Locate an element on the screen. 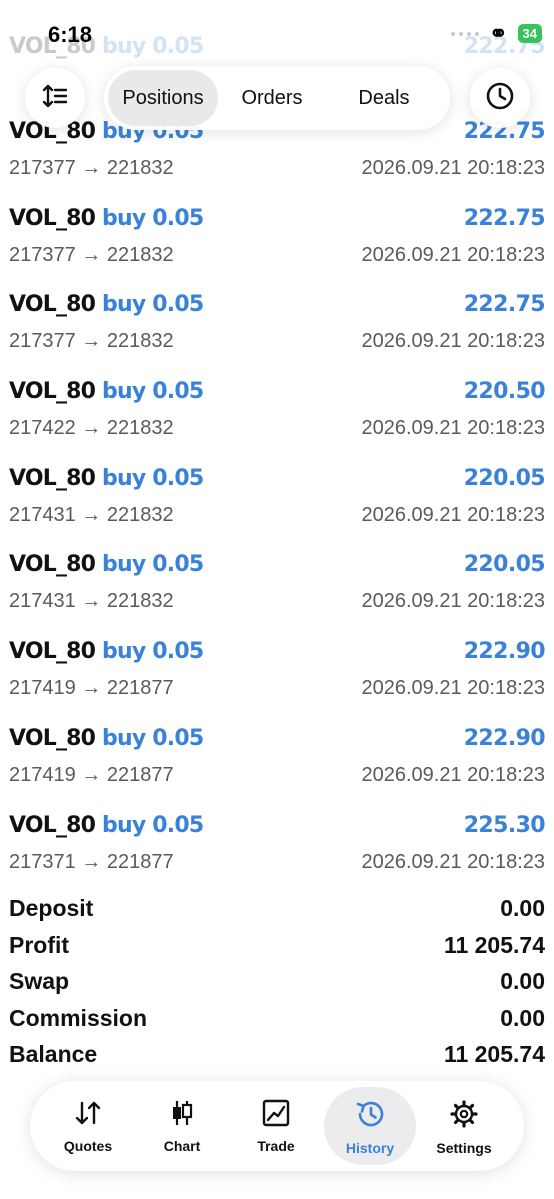 The image size is (554, 1199). nav-settings: Settings is located at coordinates (464, 1126).